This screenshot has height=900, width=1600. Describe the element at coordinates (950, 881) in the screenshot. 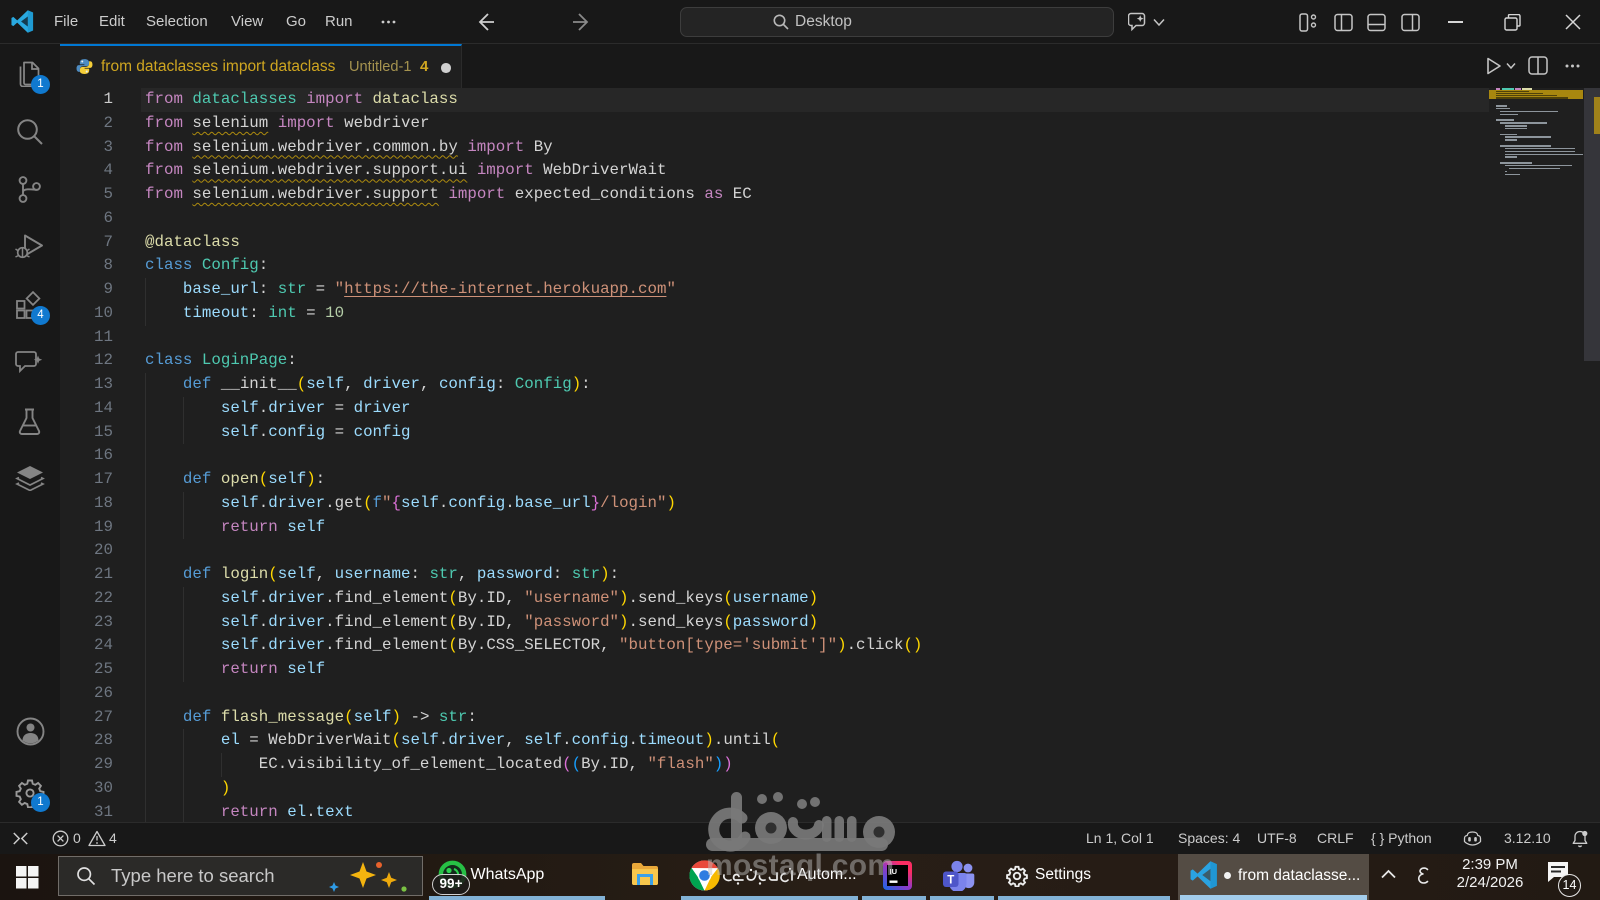

I see `svg-text: T` at that location.